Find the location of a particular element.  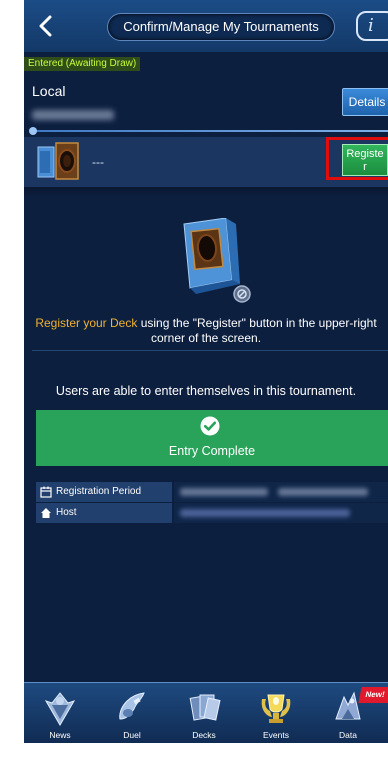

nav-label-news: News is located at coordinates (60, 735).